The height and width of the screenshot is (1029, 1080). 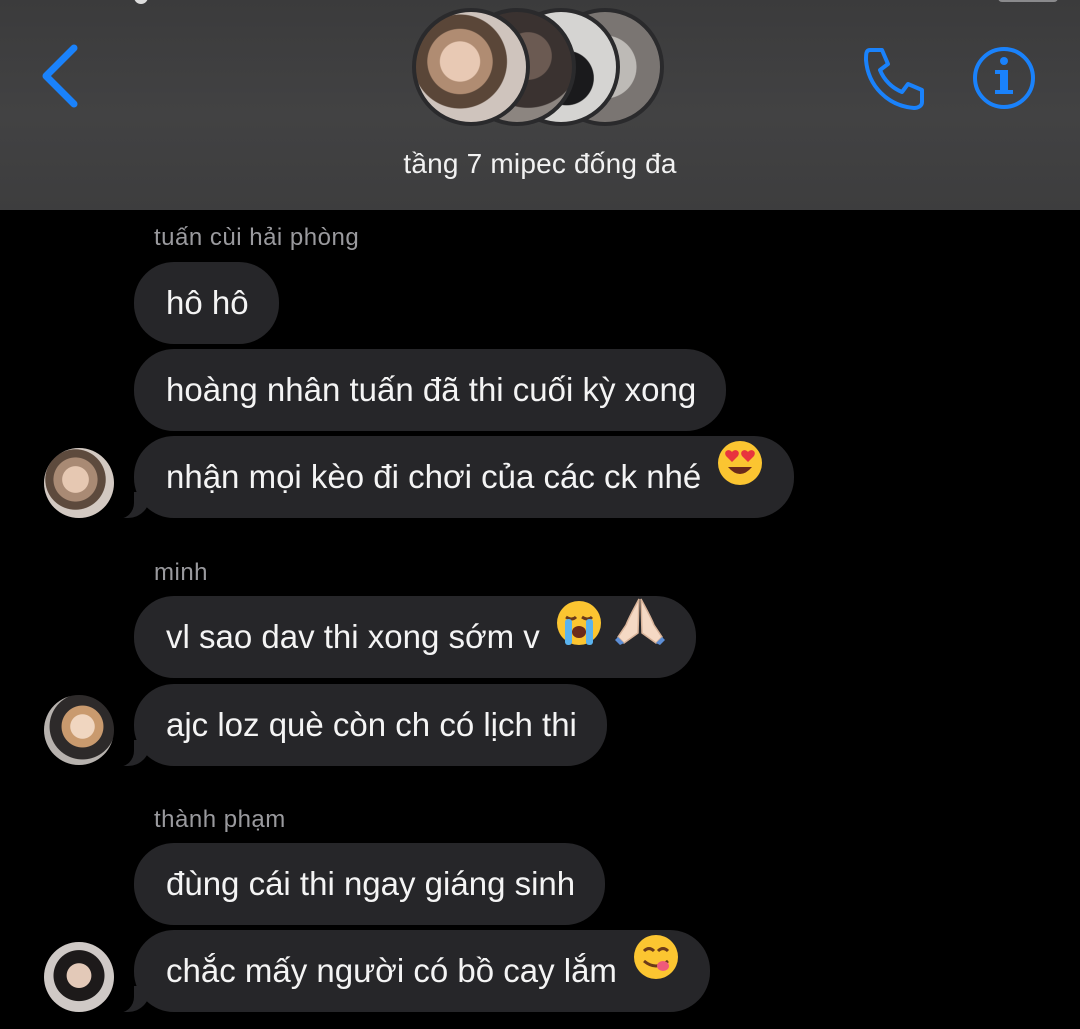 What do you see at coordinates (434, 476) in the screenshot?
I see `message-text: nhận mọi kèo đi chơi của các ck nhé` at bounding box center [434, 476].